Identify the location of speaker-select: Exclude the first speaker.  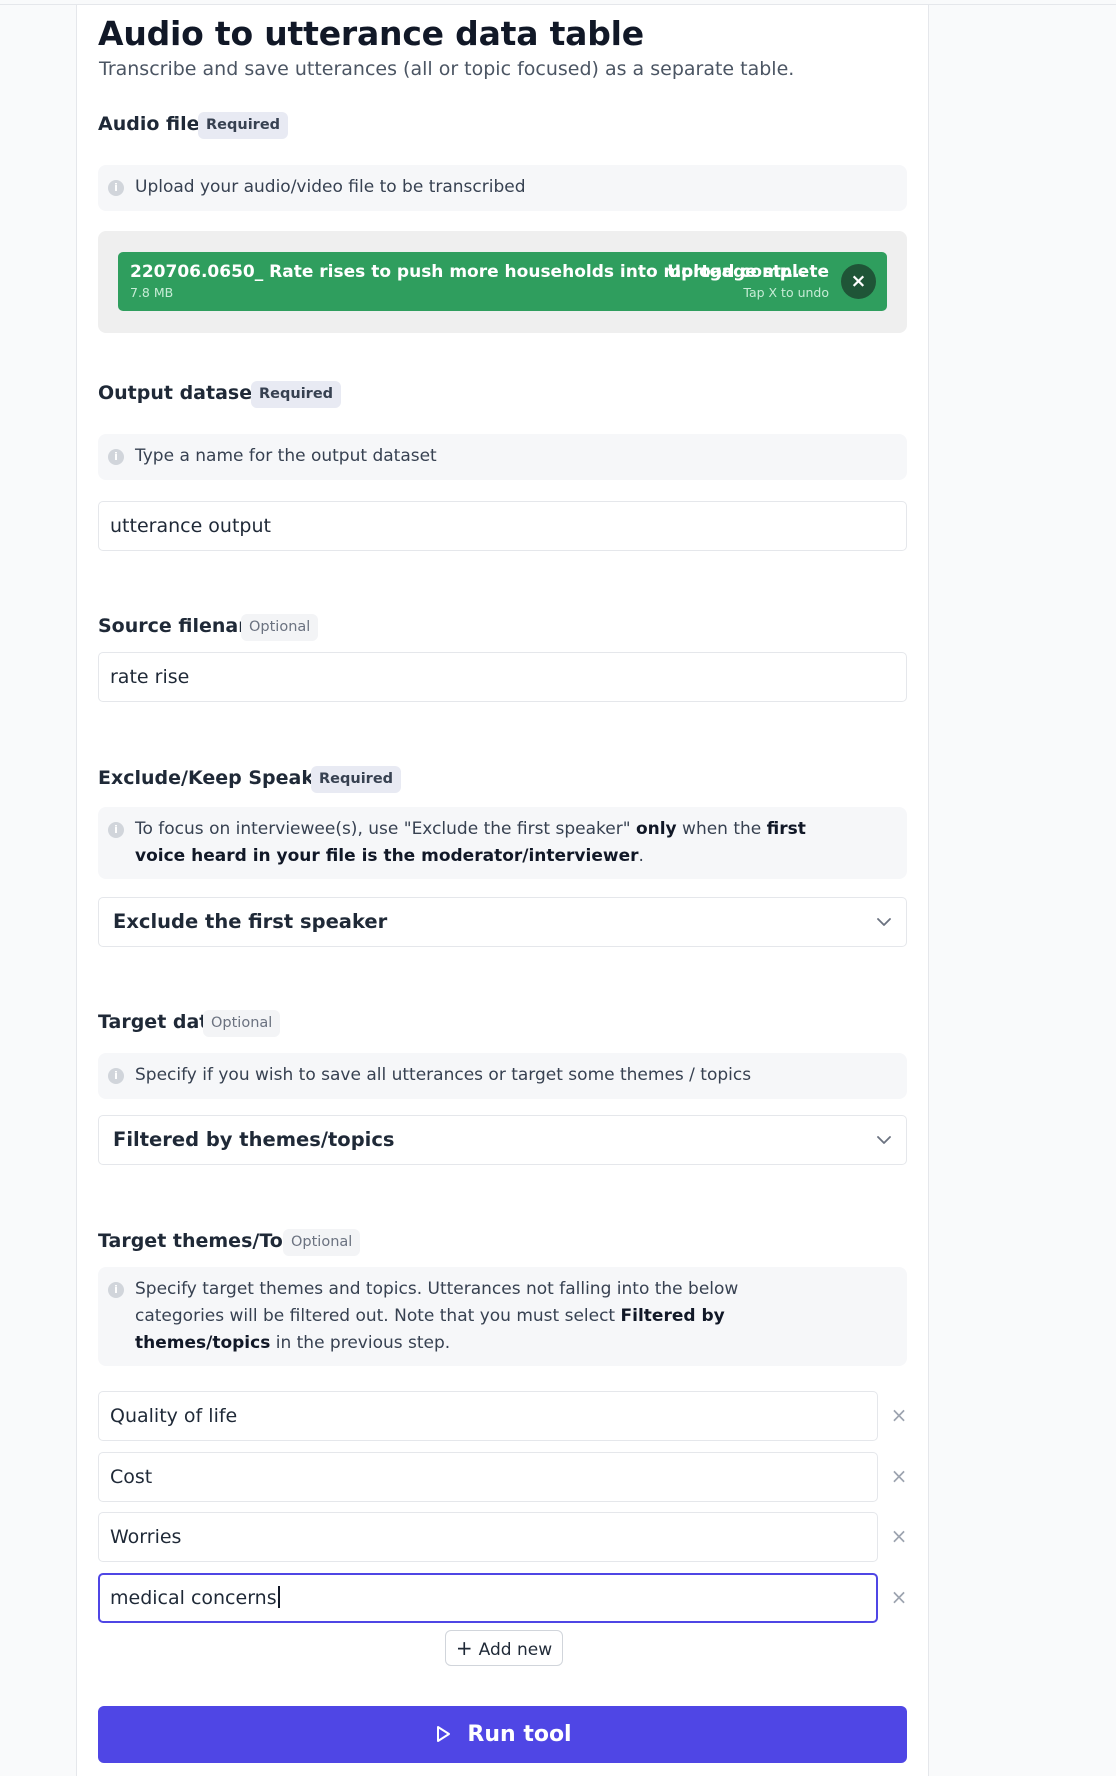
(502, 922).